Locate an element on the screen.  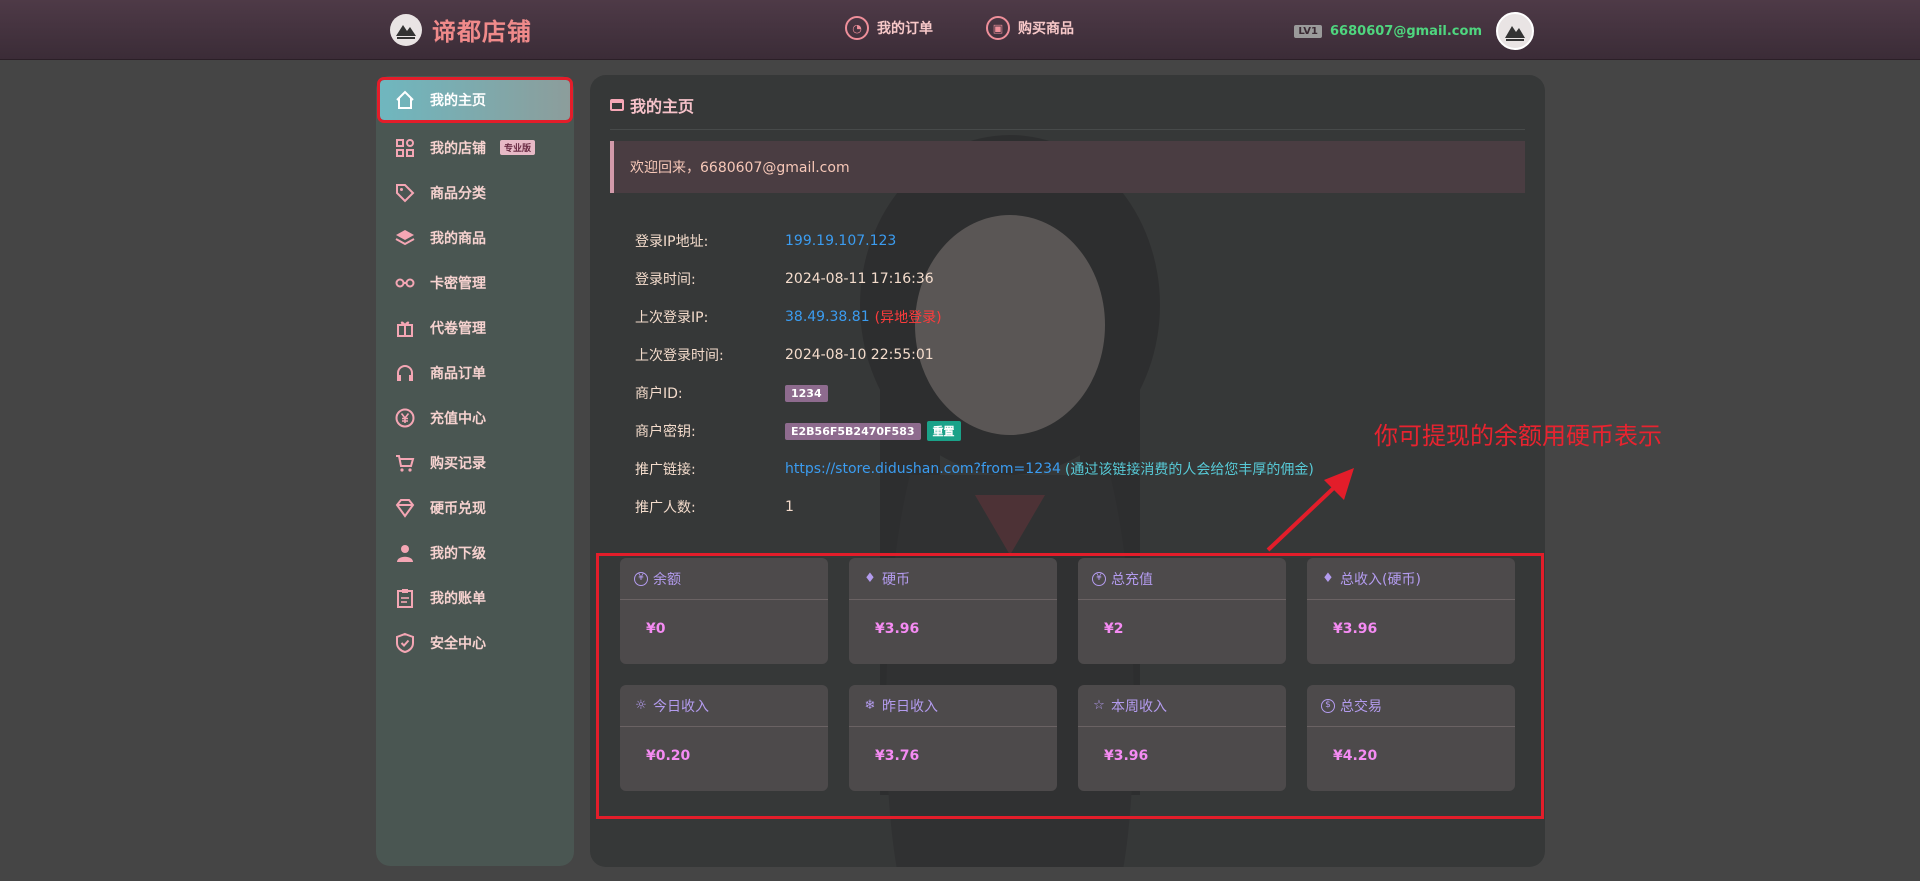
info-login-ip: 登录IP地址: 199.19.107.123 is located at coordinates (765, 241).